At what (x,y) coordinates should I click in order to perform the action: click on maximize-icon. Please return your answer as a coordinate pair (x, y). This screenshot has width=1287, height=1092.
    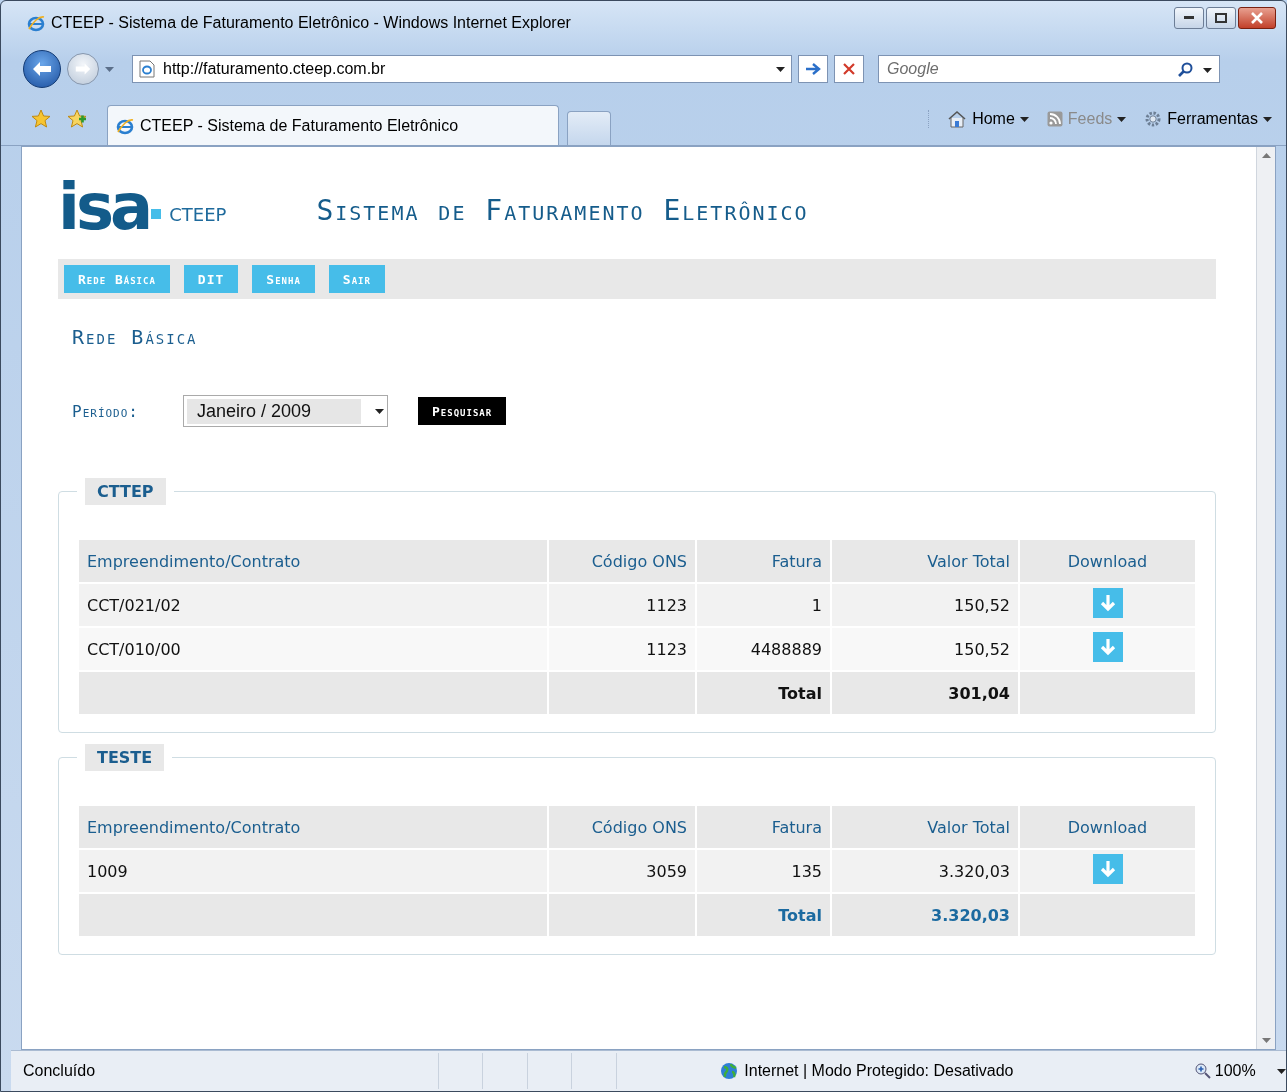
    Looking at the image, I should click on (1221, 18).